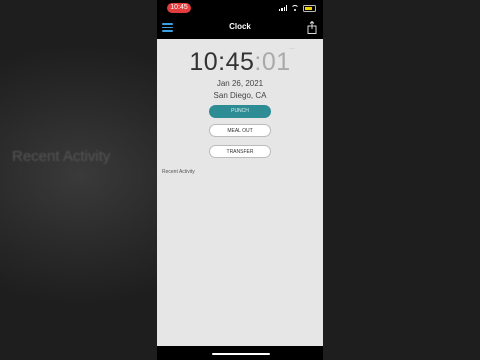 The height and width of the screenshot is (360, 480). Describe the element at coordinates (295, 8) in the screenshot. I see `wifi-icon` at that location.